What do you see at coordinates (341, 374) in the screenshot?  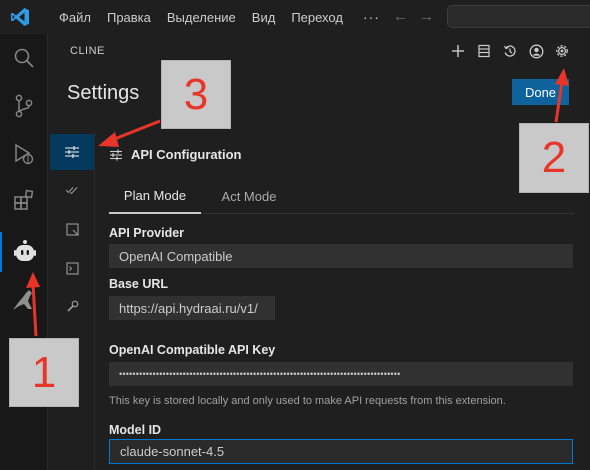 I see `api-key-input` at bounding box center [341, 374].